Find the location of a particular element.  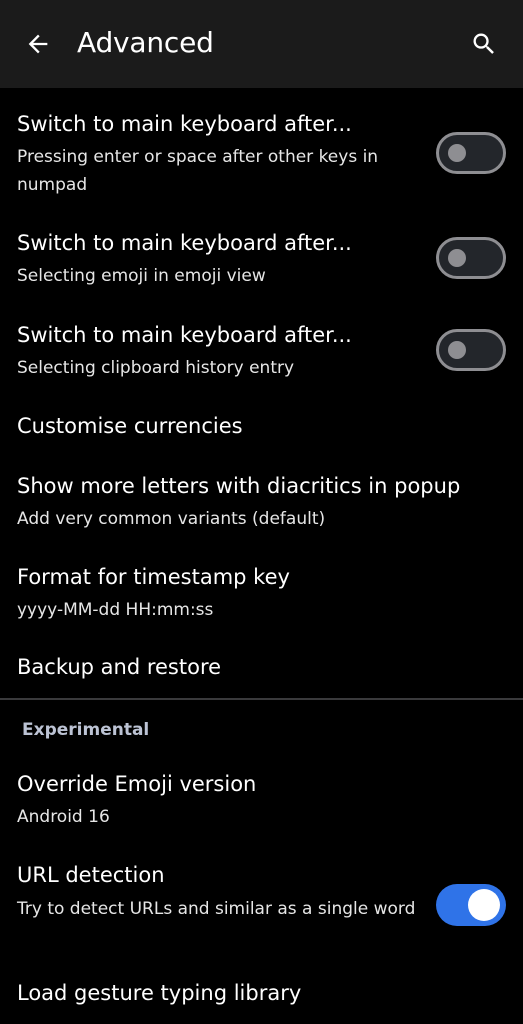

section-divider is located at coordinates (261, 699).